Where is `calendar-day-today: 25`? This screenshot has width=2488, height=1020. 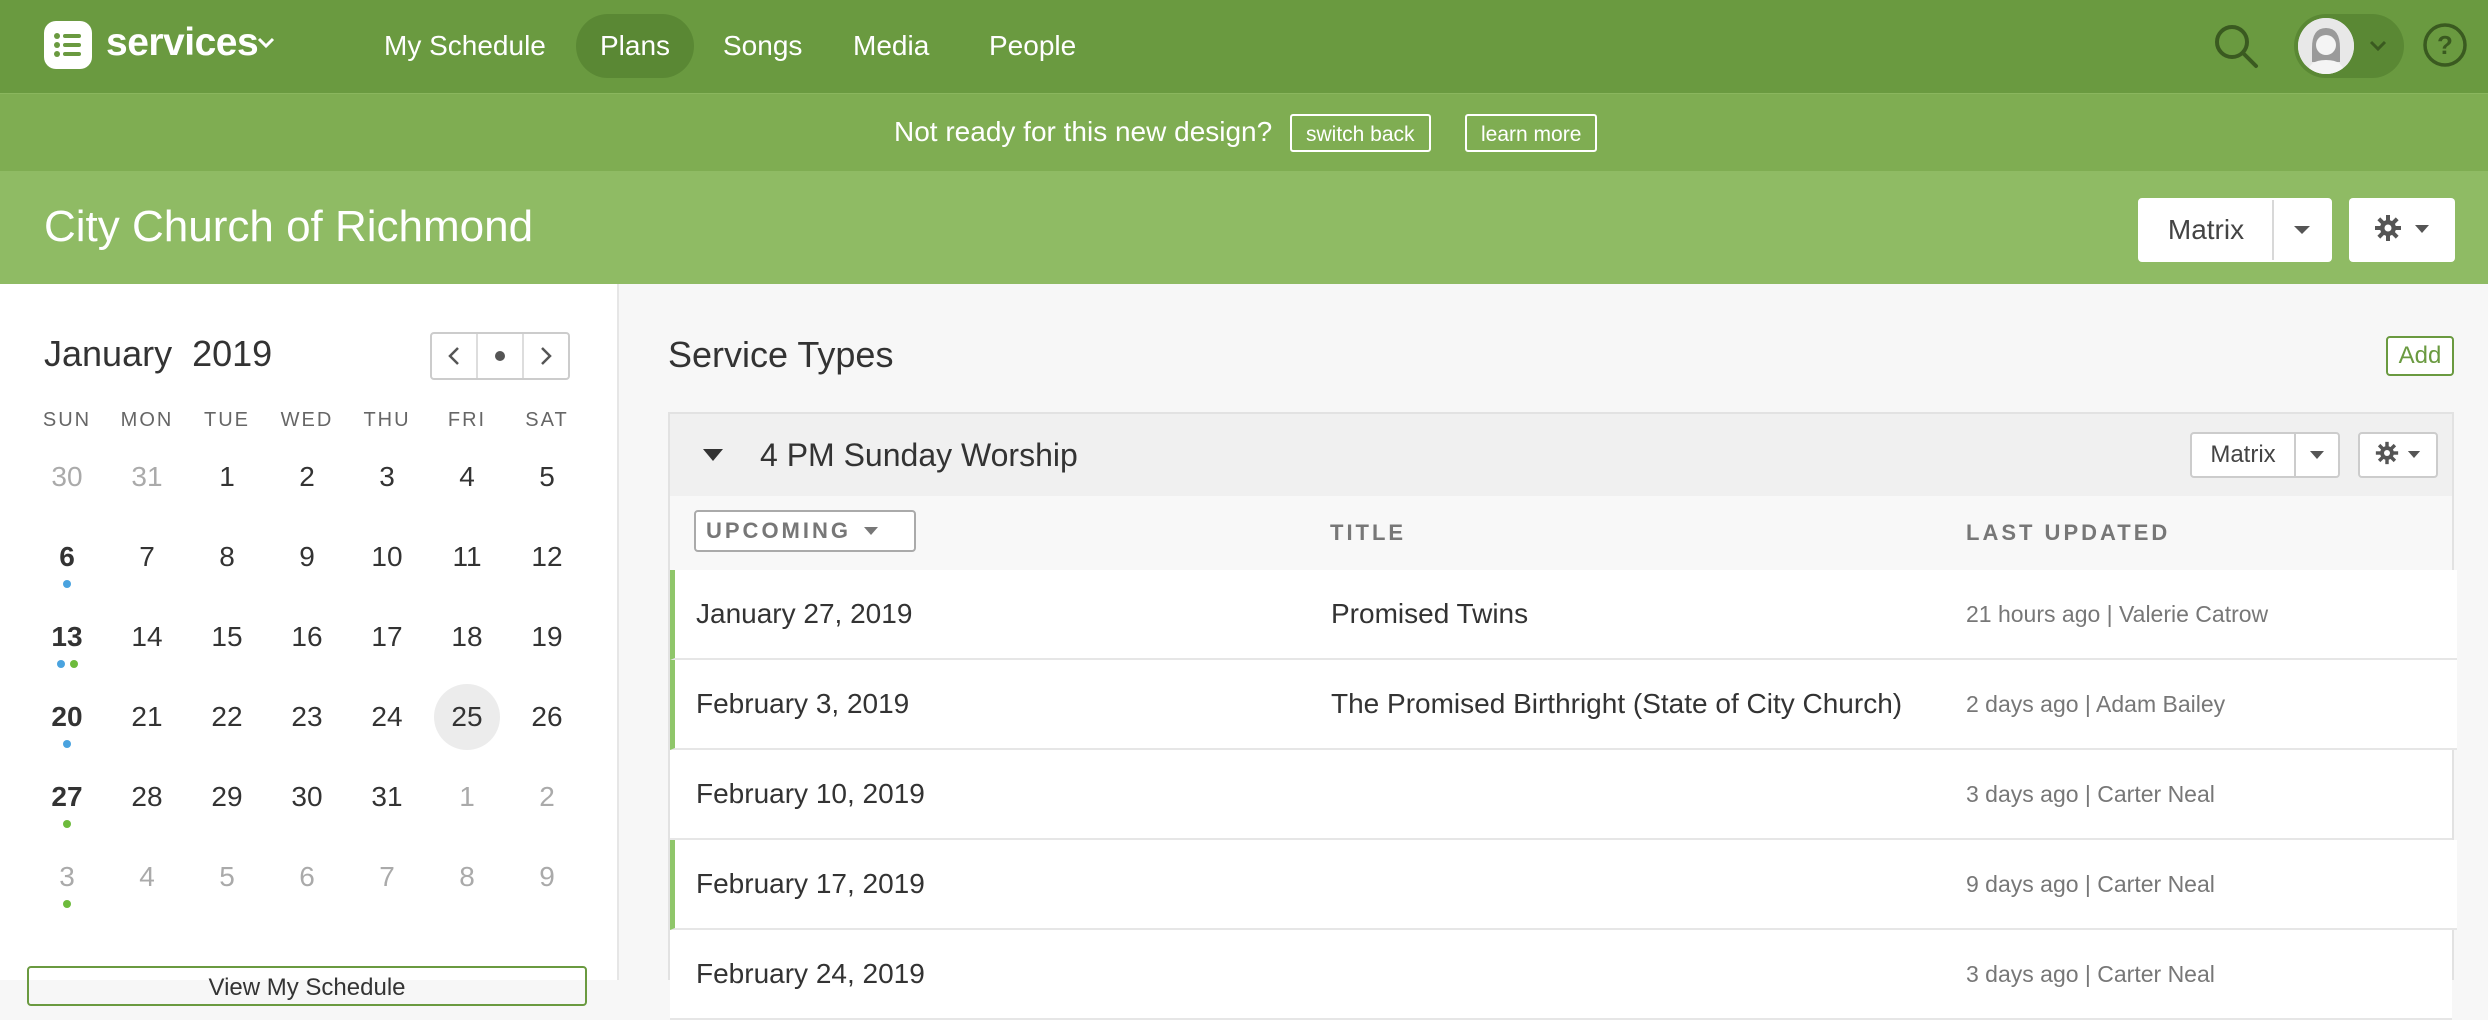 calendar-day-today: 25 is located at coordinates (467, 718).